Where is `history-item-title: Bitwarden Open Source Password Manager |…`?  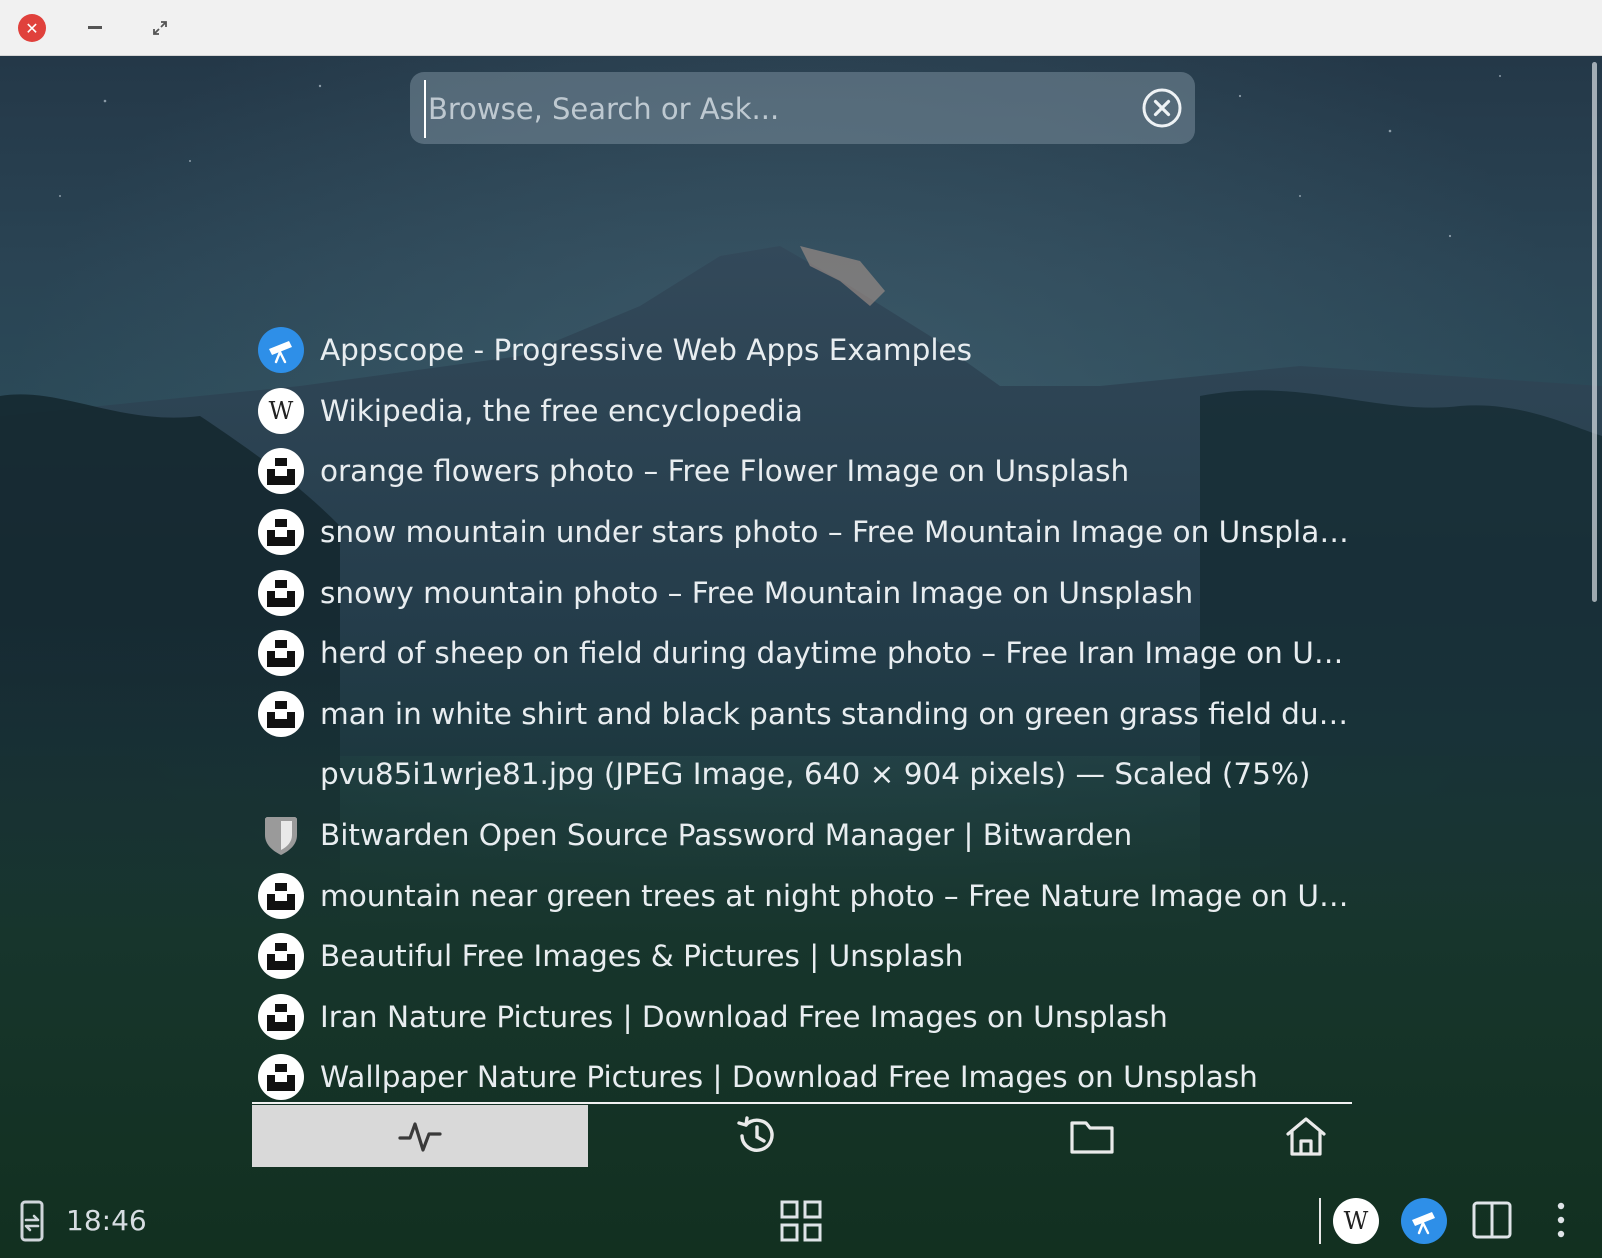
history-item-title: Bitwarden Open Source Password Manager |… is located at coordinates (726, 835).